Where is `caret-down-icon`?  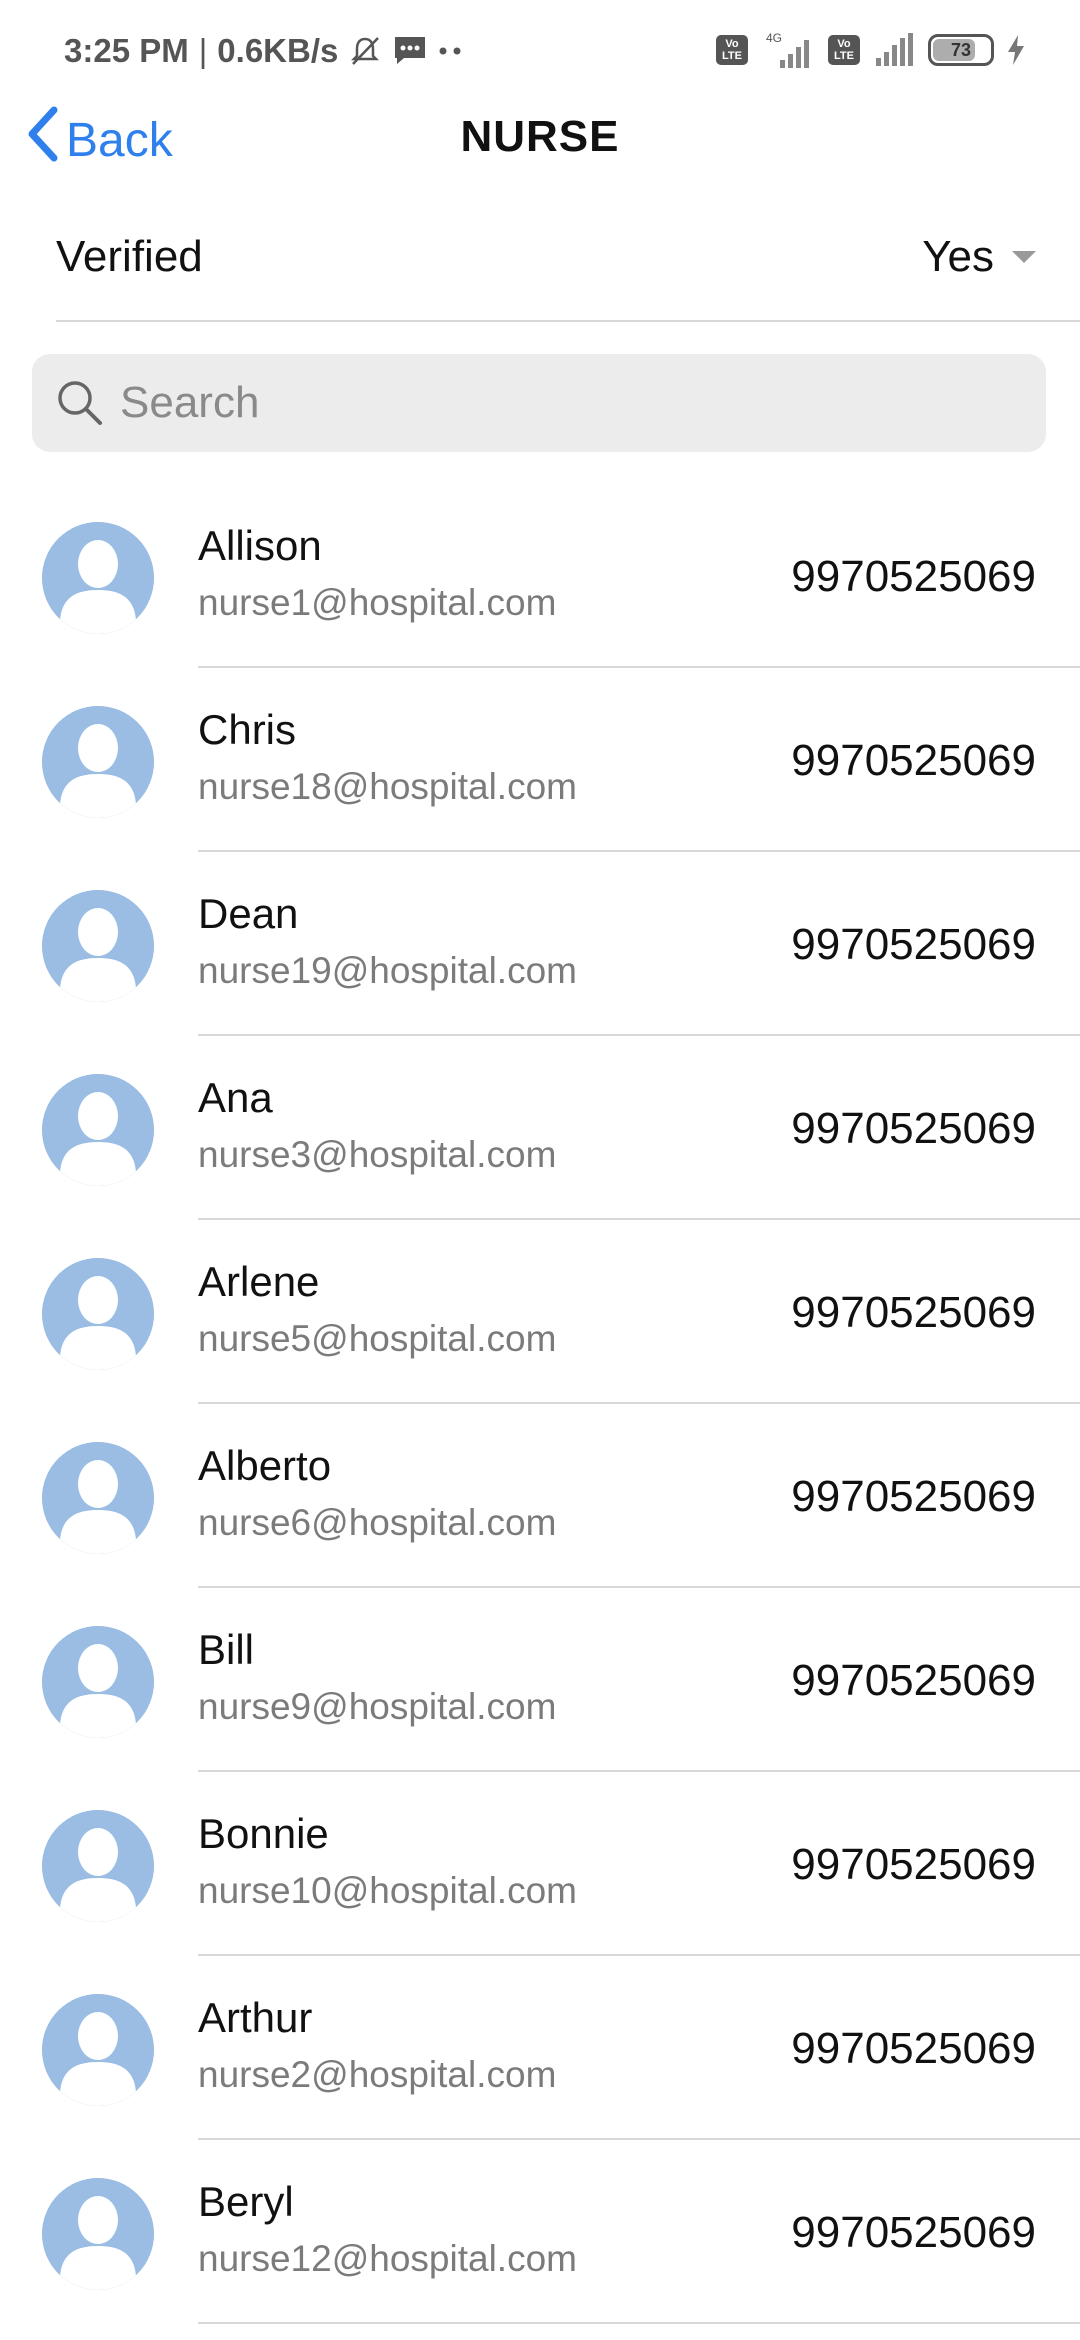
caret-down-icon is located at coordinates (1024, 257).